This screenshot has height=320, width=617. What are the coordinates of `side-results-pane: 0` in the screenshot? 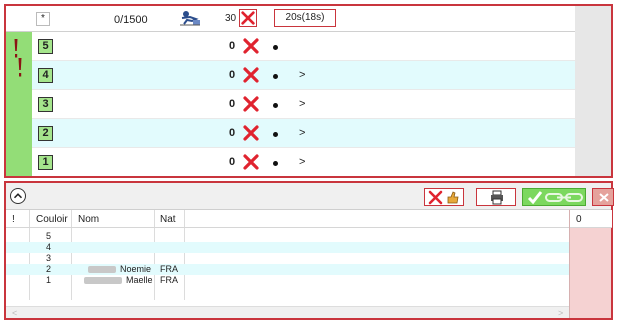 It's located at (590, 264).